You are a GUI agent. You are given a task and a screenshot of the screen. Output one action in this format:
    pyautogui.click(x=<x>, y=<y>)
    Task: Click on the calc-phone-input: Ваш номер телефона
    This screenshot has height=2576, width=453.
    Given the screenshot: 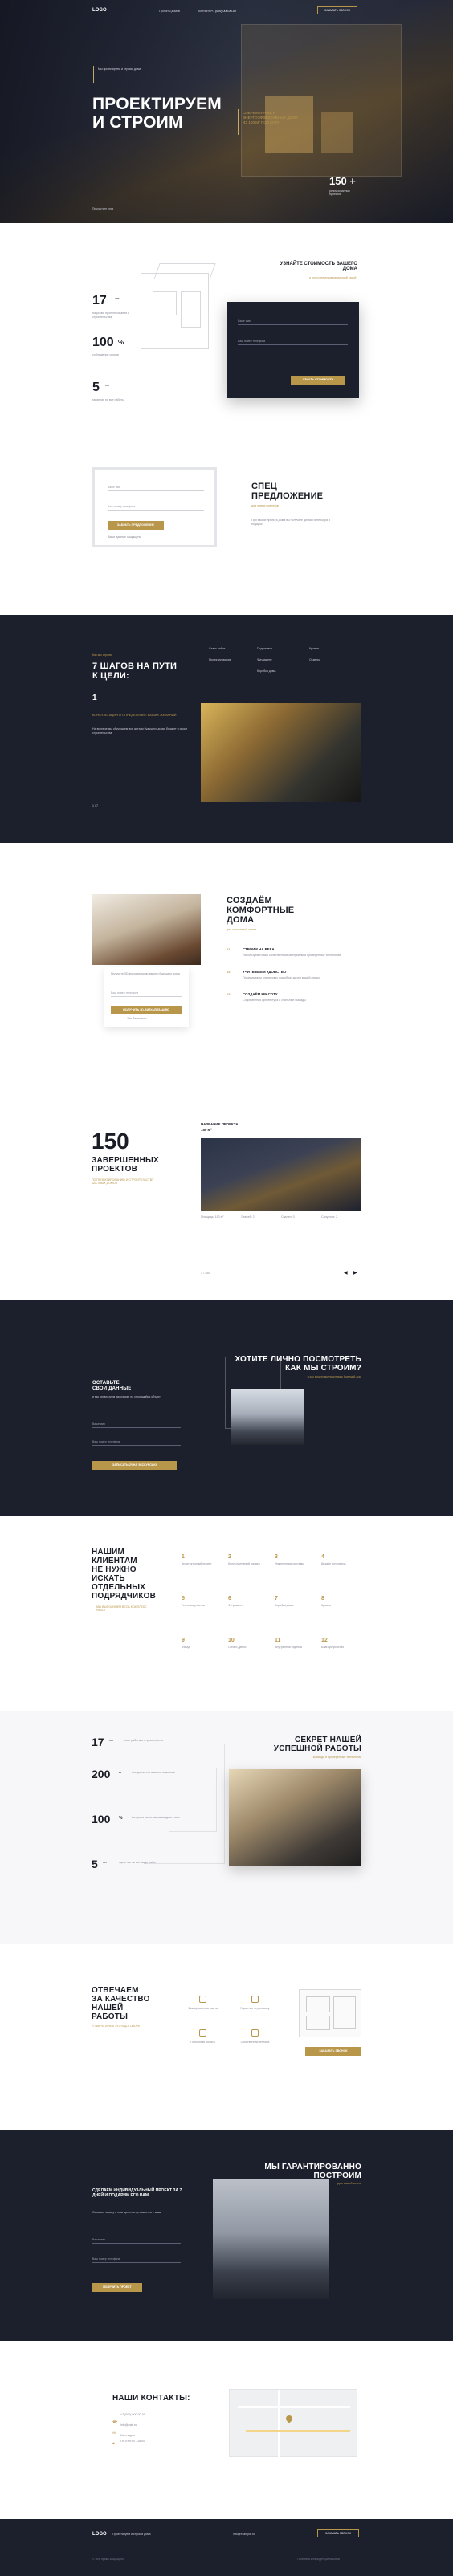 What is the action you would take?
    pyautogui.click(x=293, y=341)
    